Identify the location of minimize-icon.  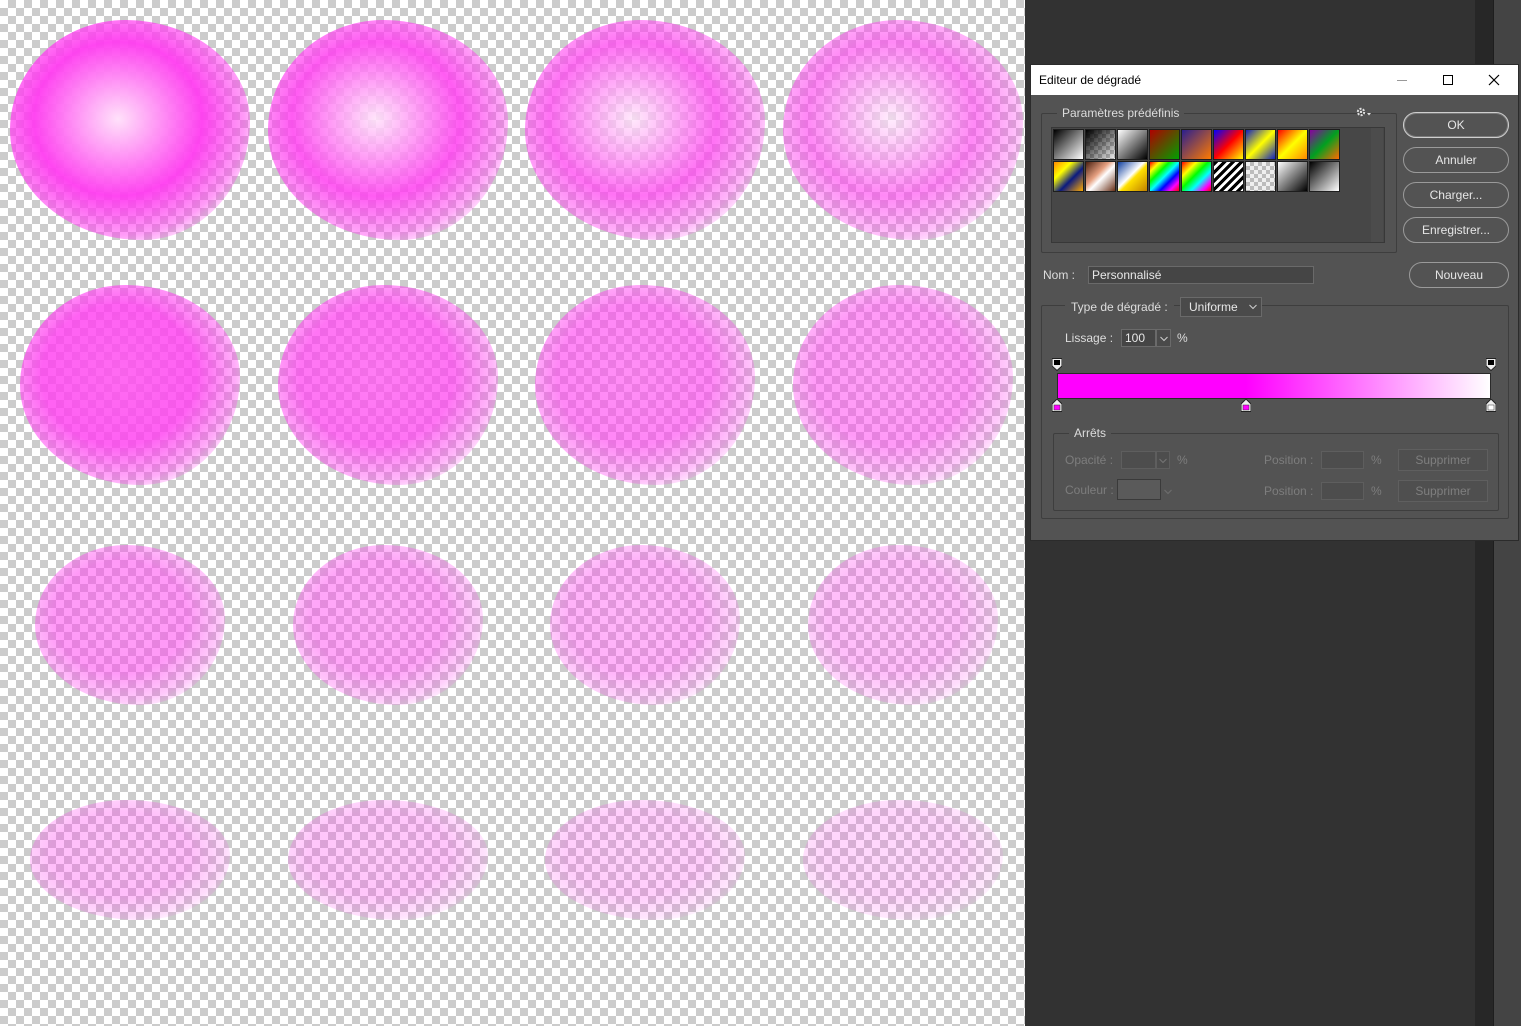
(1402, 80).